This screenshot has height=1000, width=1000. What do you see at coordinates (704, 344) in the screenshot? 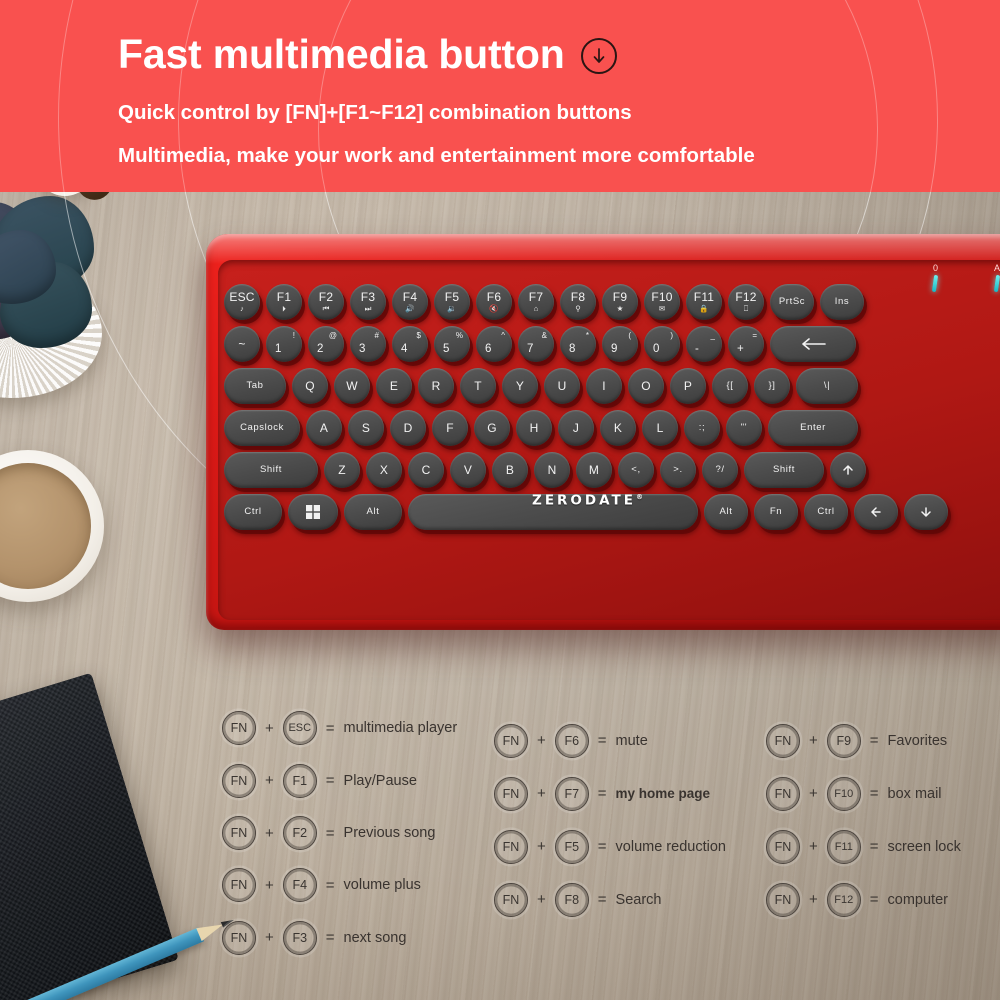
I see `key-minus: _ -` at bounding box center [704, 344].